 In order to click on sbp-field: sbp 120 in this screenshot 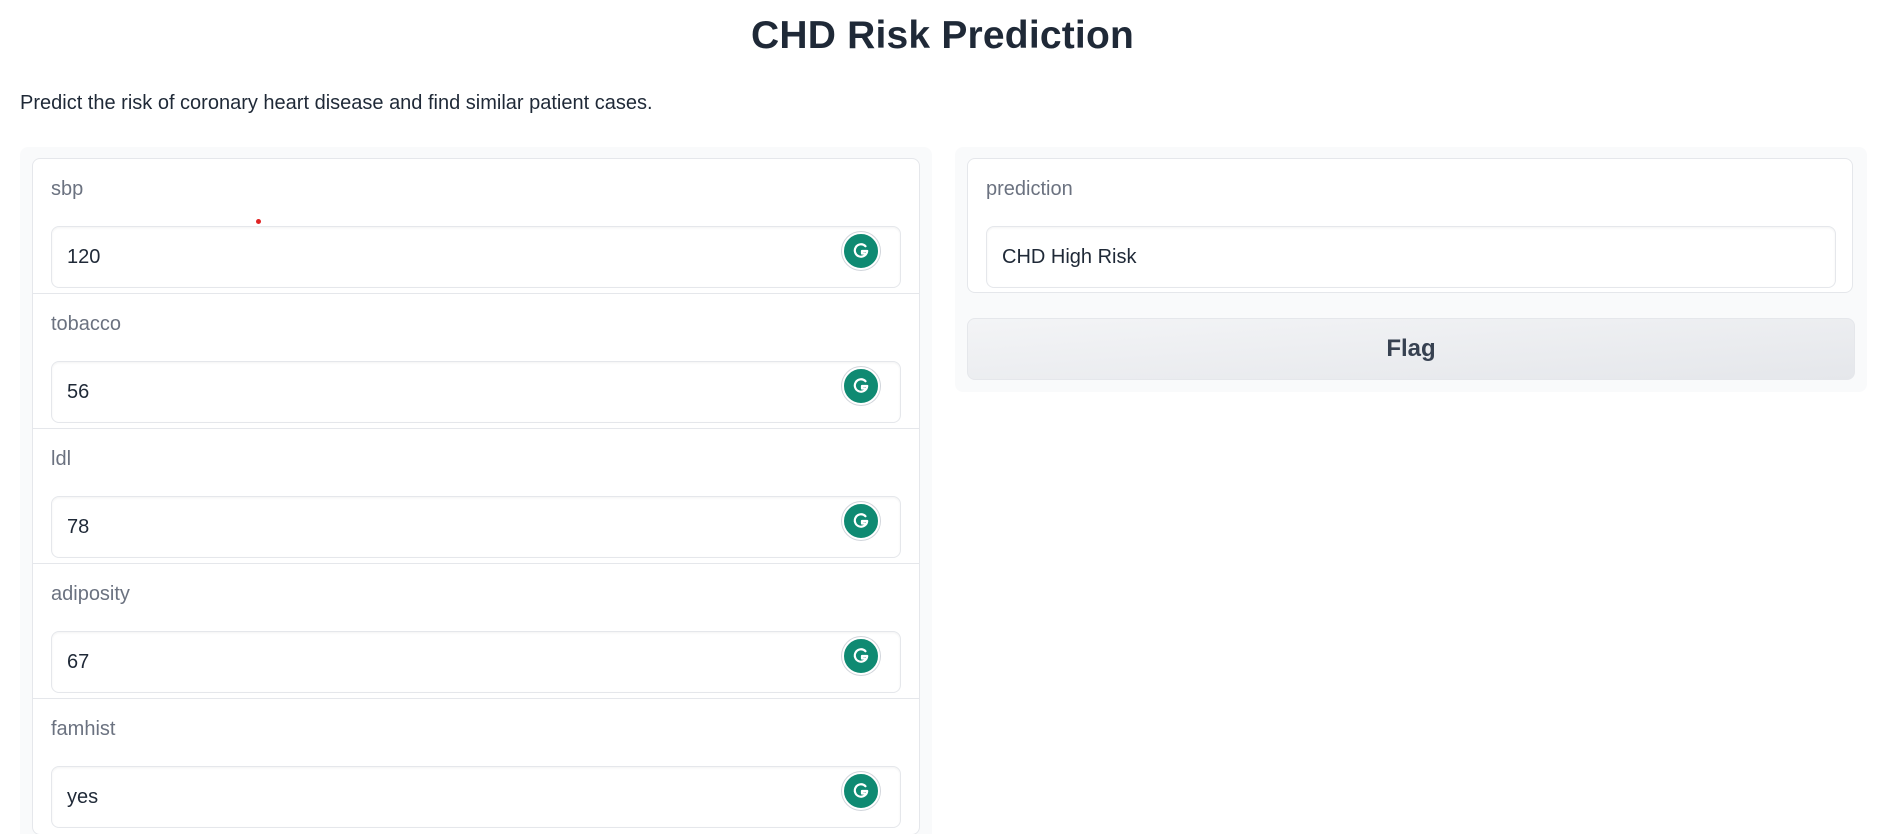, I will do `click(476, 226)`.